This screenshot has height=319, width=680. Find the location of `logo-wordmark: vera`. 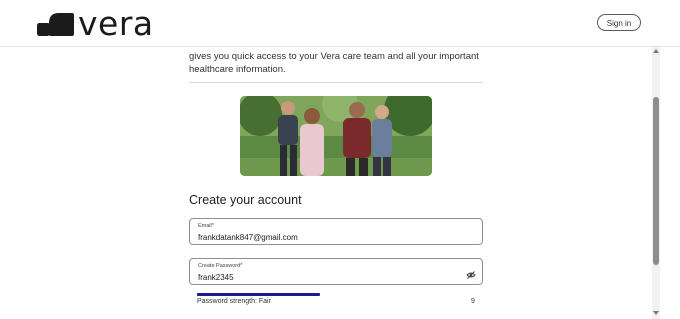

logo-wordmark: vera is located at coordinates (116, 23).